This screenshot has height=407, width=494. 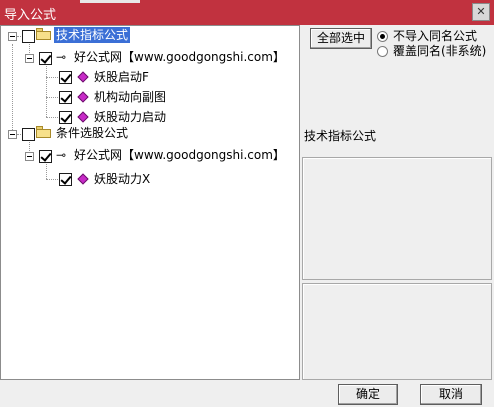 What do you see at coordinates (382, 51) in the screenshot?
I see `radio-overwrite-duplicates` at bounding box center [382, 51].